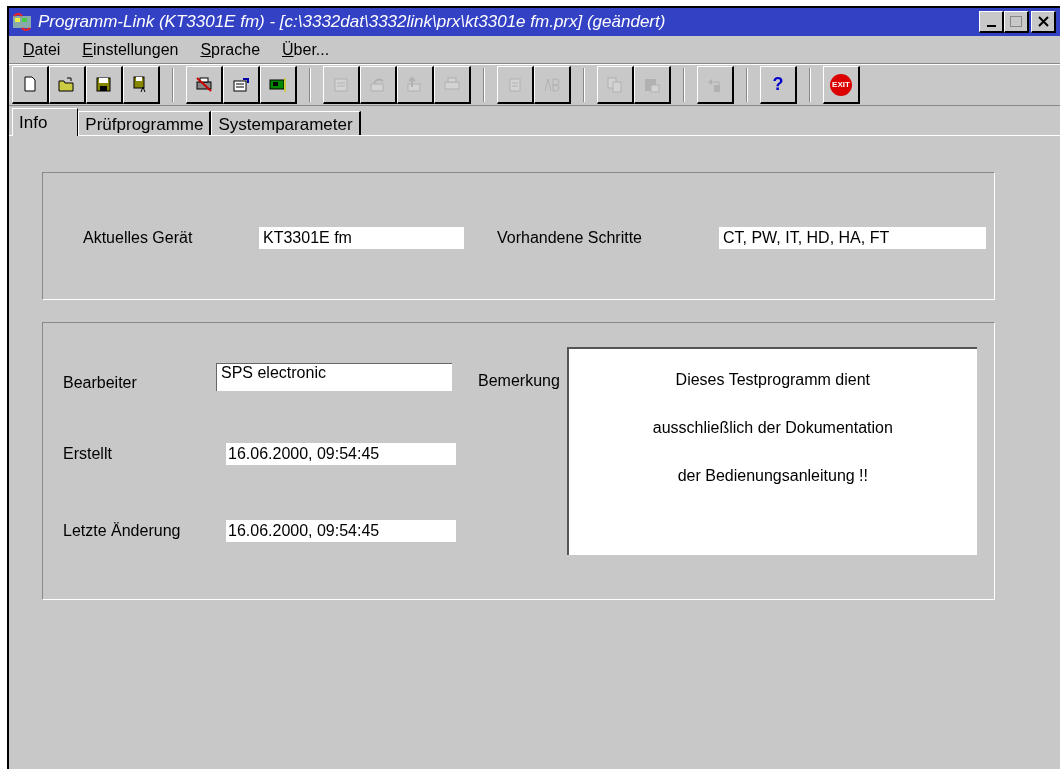 This screenshot has width=1060, height=769. I want to click on remark-text: Dieses Testprogramm dient, so click(773, 380).